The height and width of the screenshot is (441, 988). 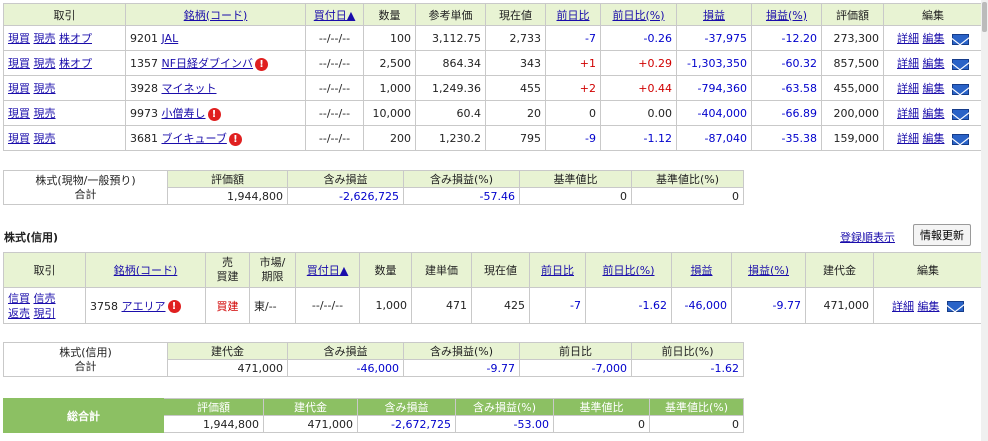 What do you see at coordinates (575, 368) in the screenshot?
I see `m-summary-prev-diff: -7,000` at bounding box center [575, 368].